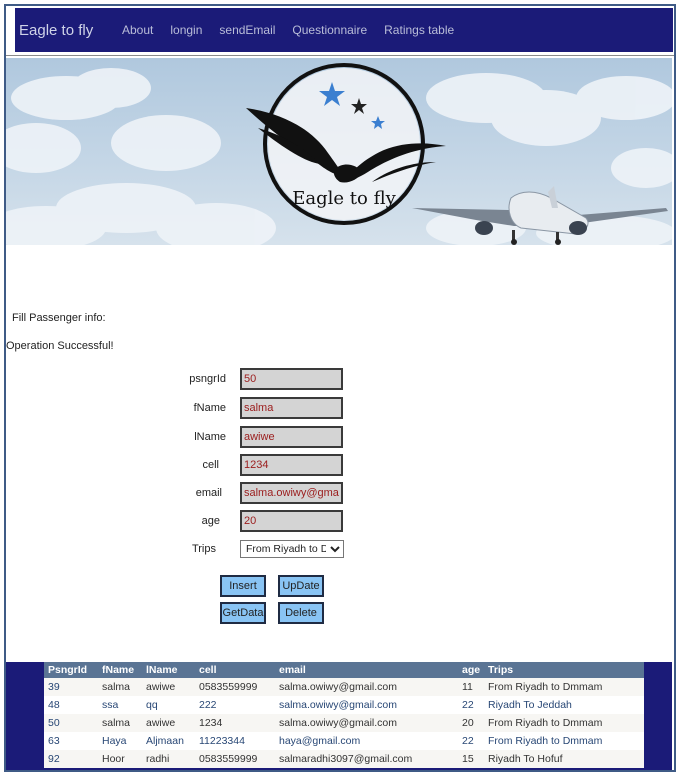 This screenshot has height=780, width=684. Describe the element at coordinates (243, 586) in the screenshot. I see `insert-button: Insert` at that location.